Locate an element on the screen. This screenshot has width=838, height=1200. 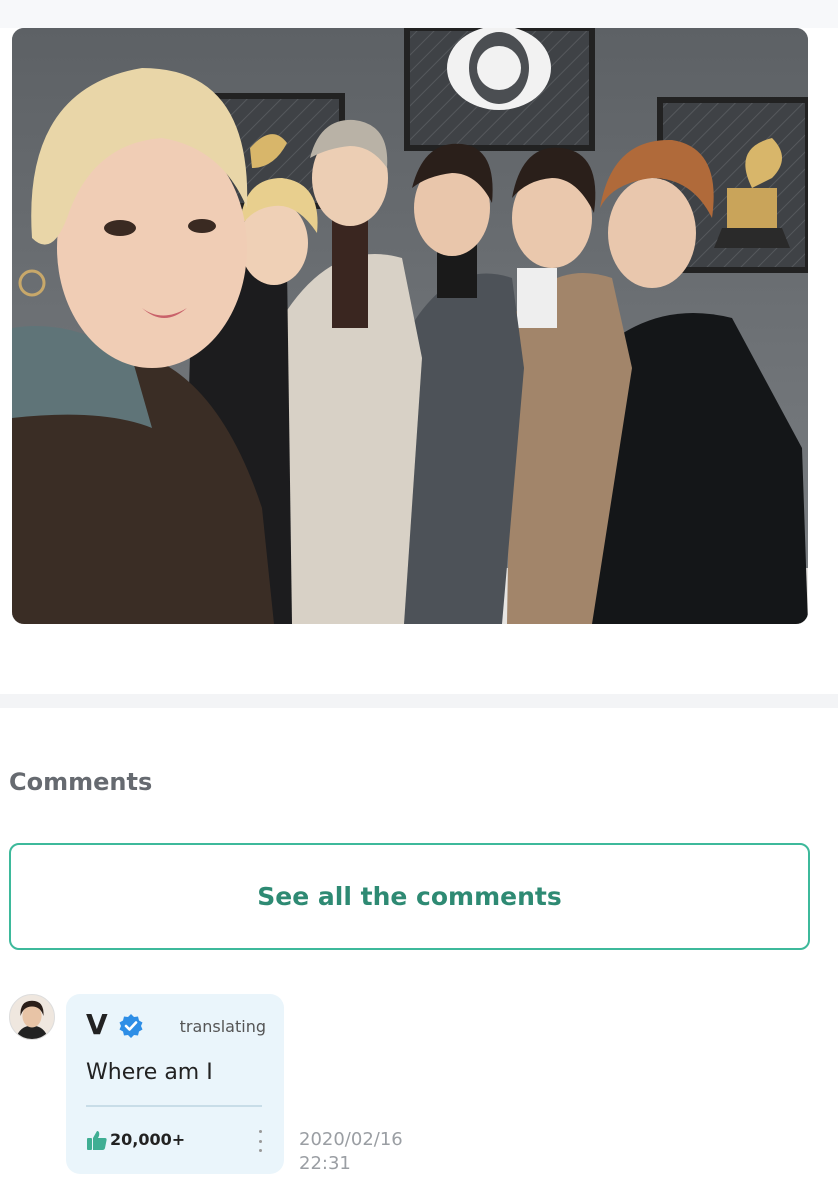
section-divider is located at coordinates (419, 701).